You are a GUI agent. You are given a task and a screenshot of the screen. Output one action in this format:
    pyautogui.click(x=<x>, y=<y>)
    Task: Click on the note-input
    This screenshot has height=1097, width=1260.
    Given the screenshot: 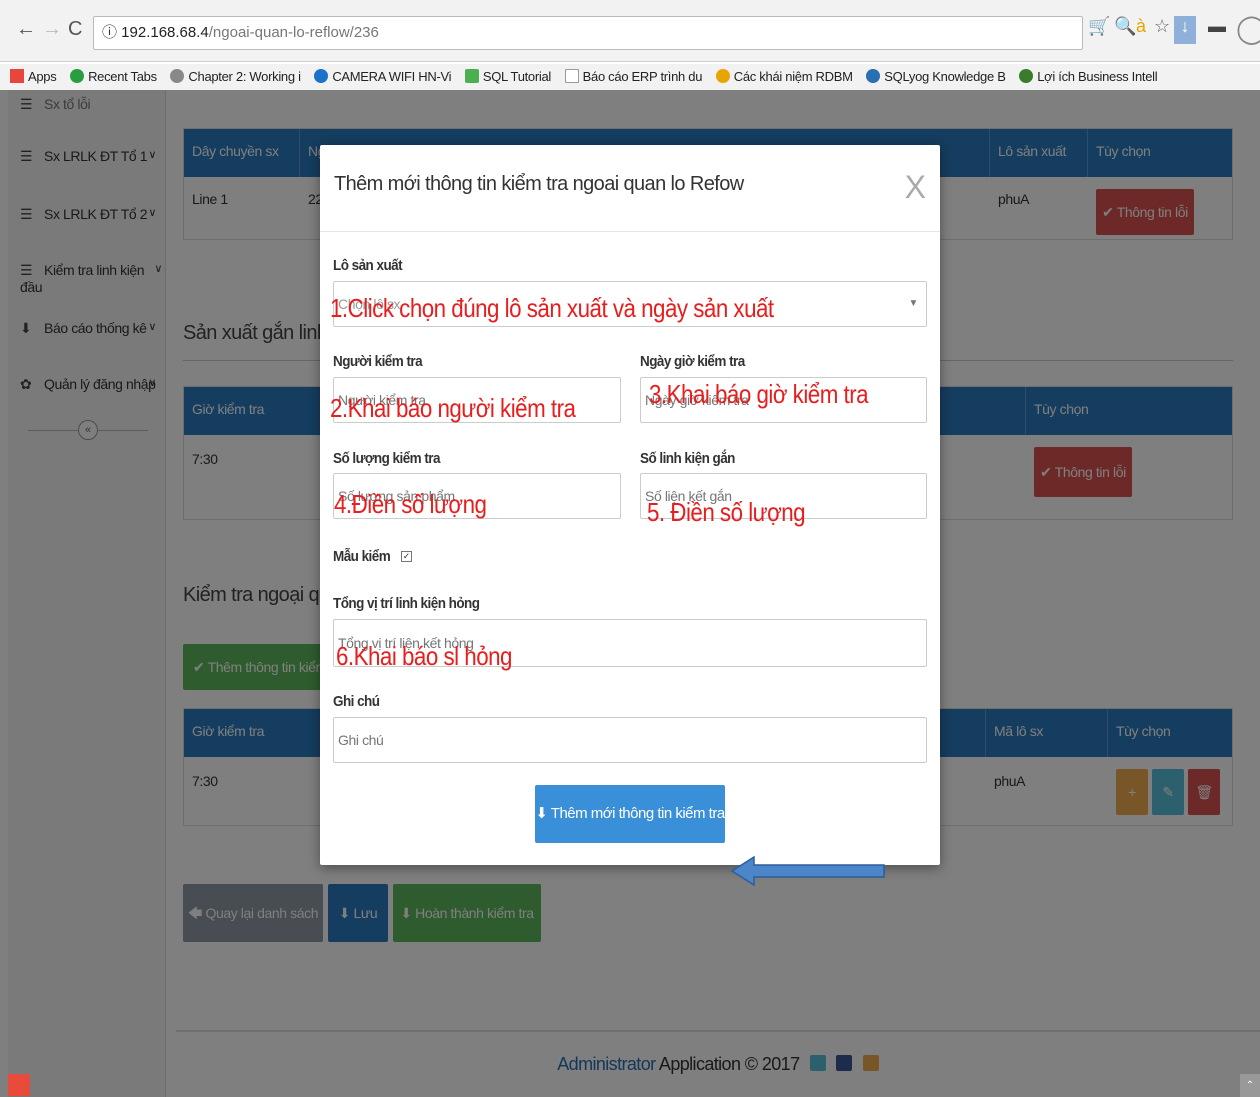 What is the action you would take?
    pyautogui.click(x=630, y=740)
    